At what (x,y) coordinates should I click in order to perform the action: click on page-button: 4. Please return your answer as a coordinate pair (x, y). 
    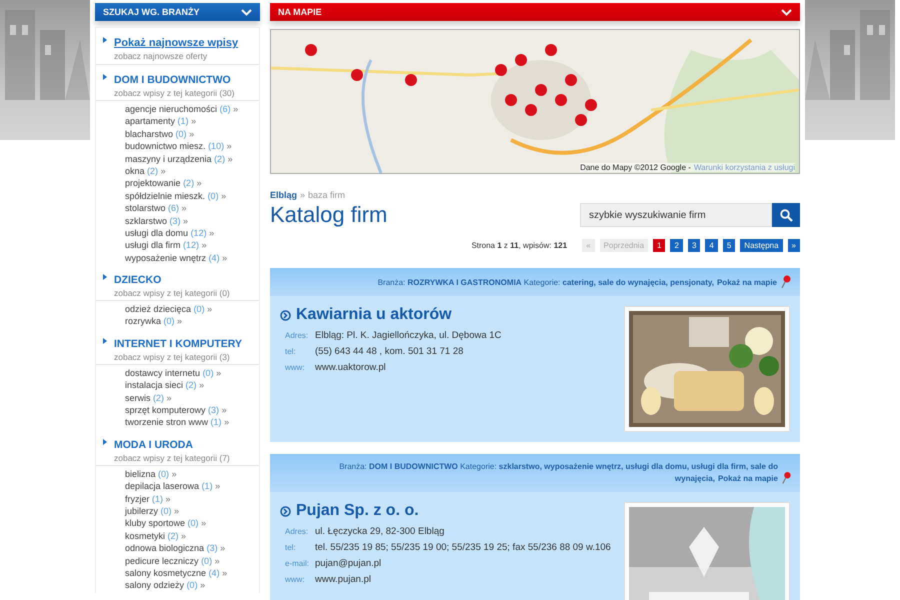
    Looking at the image, I should click on (711, 245).